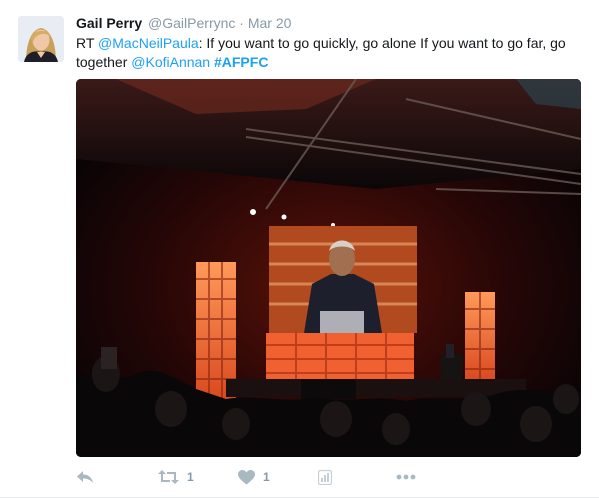 Image resolution: width=599 pixels, height=498 pixels. I want to click on tweet-actions: 1 1, so click(331, 477).